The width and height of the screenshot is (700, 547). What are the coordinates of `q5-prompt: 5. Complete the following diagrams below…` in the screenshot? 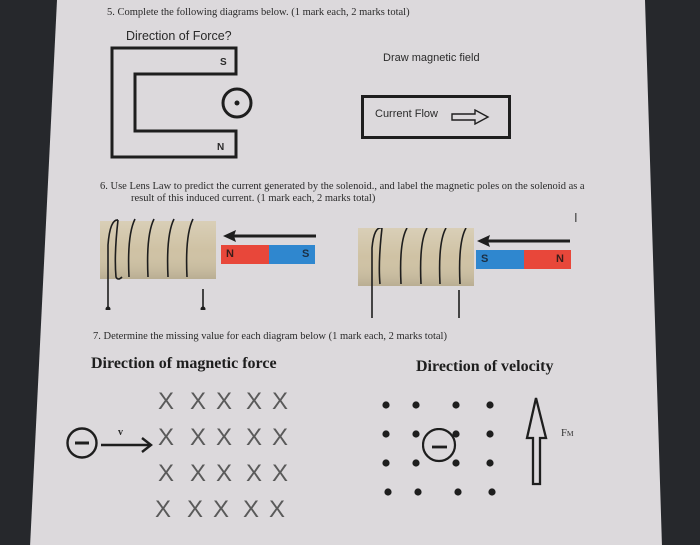 It's located at (258, 12).